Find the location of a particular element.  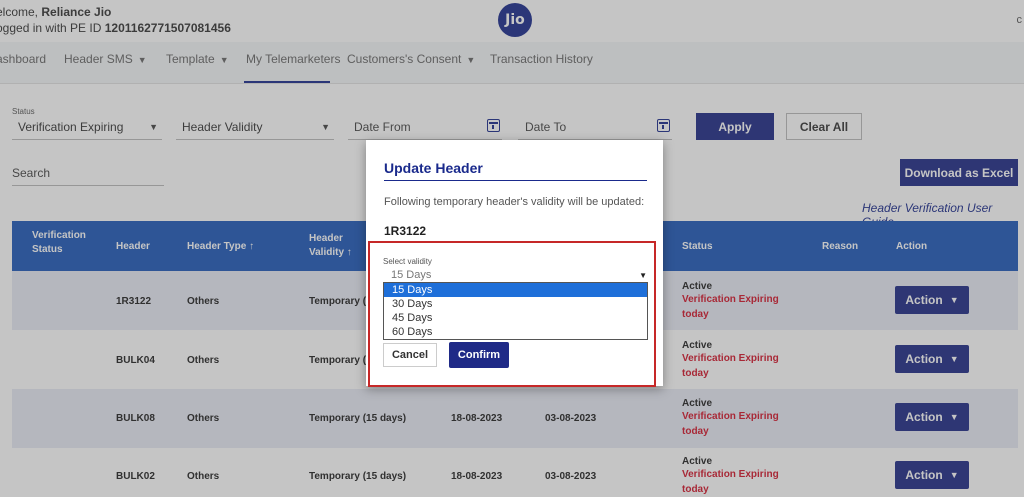

validity-option: 15 Days is located at coordinates (515, 290).